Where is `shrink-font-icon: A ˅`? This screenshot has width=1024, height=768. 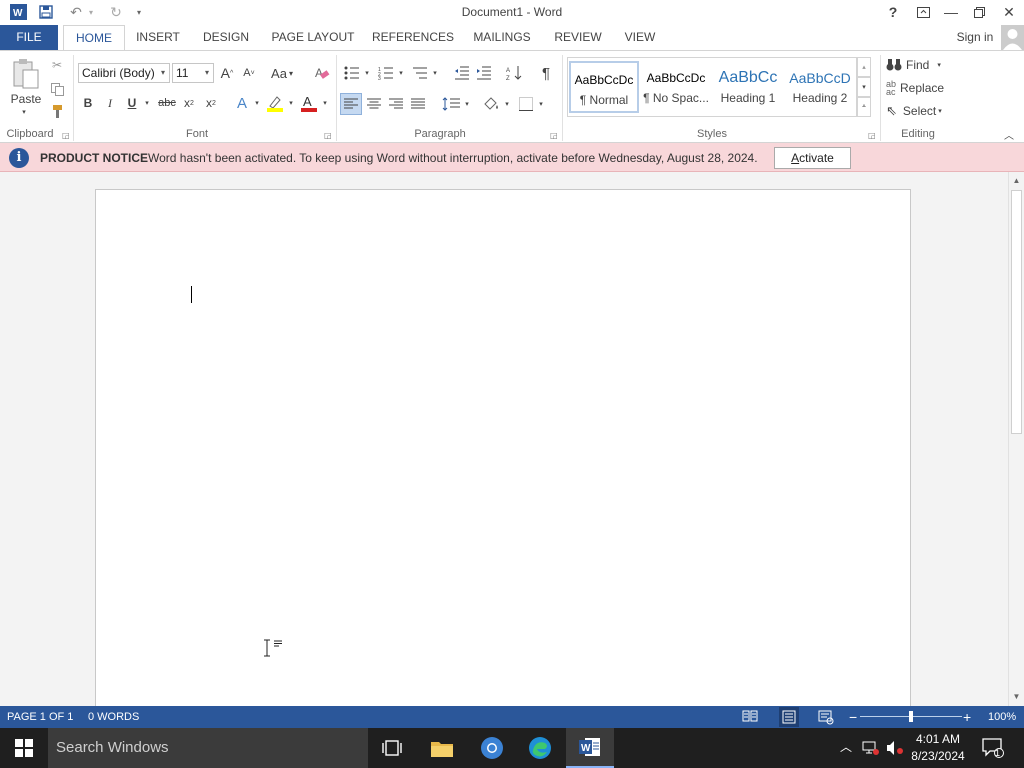 shrink-font-icon: A ˅ is located at coordinates (249, 73).